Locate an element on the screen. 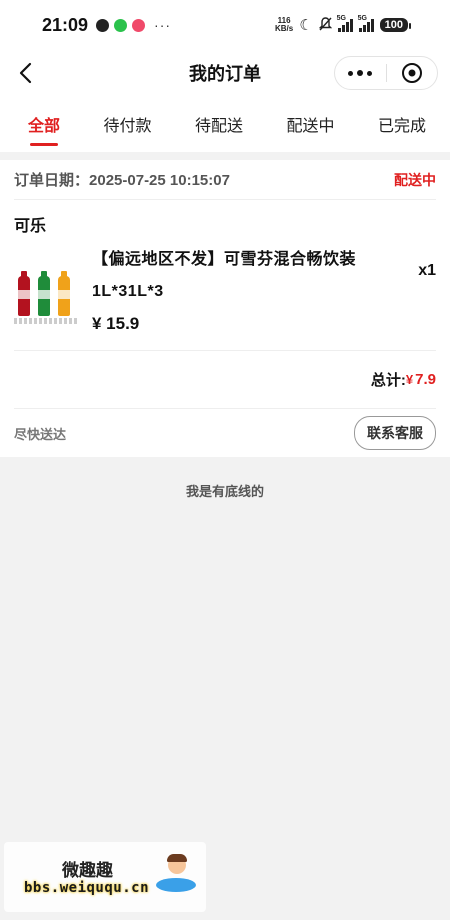  order-status-badge: 配送中 is located at coordinates (415, 179).